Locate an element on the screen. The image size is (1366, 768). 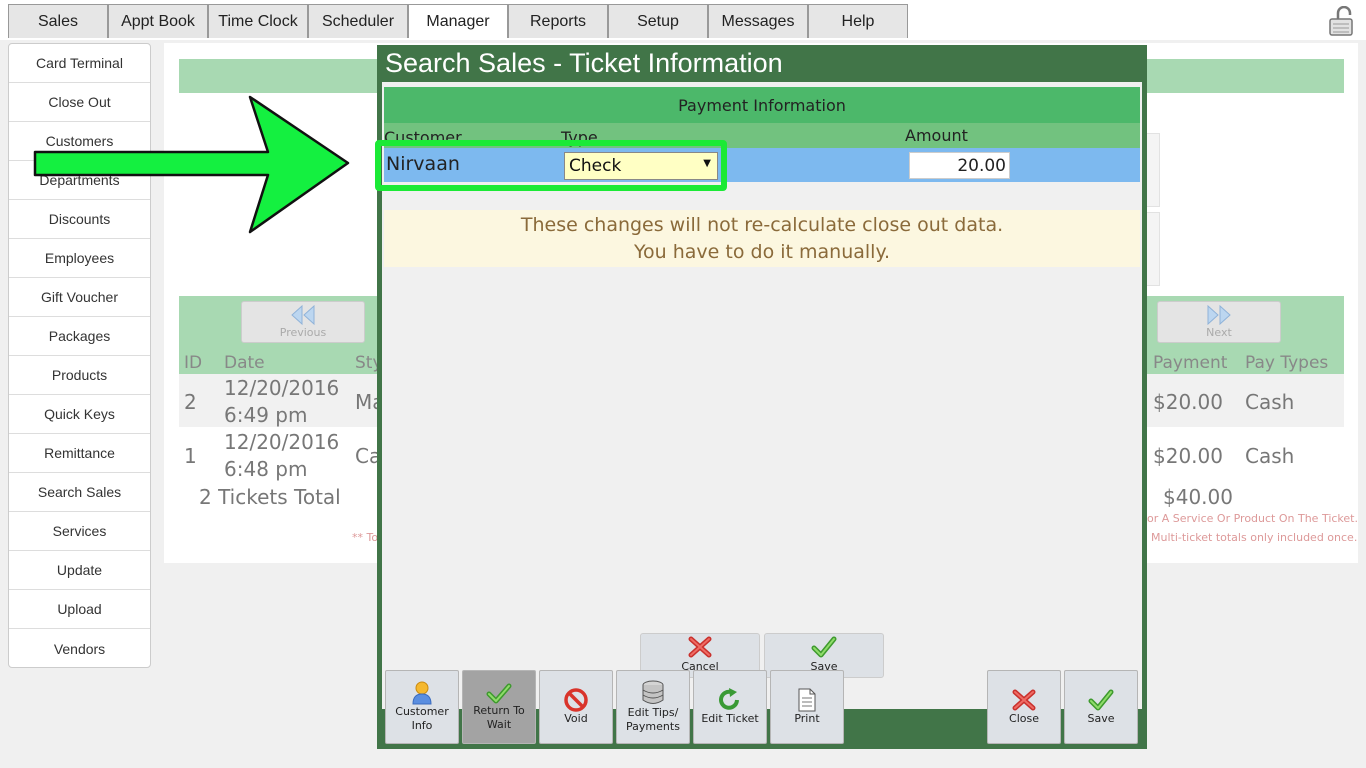
close-button: Close is located at coordinates (1024, 707).